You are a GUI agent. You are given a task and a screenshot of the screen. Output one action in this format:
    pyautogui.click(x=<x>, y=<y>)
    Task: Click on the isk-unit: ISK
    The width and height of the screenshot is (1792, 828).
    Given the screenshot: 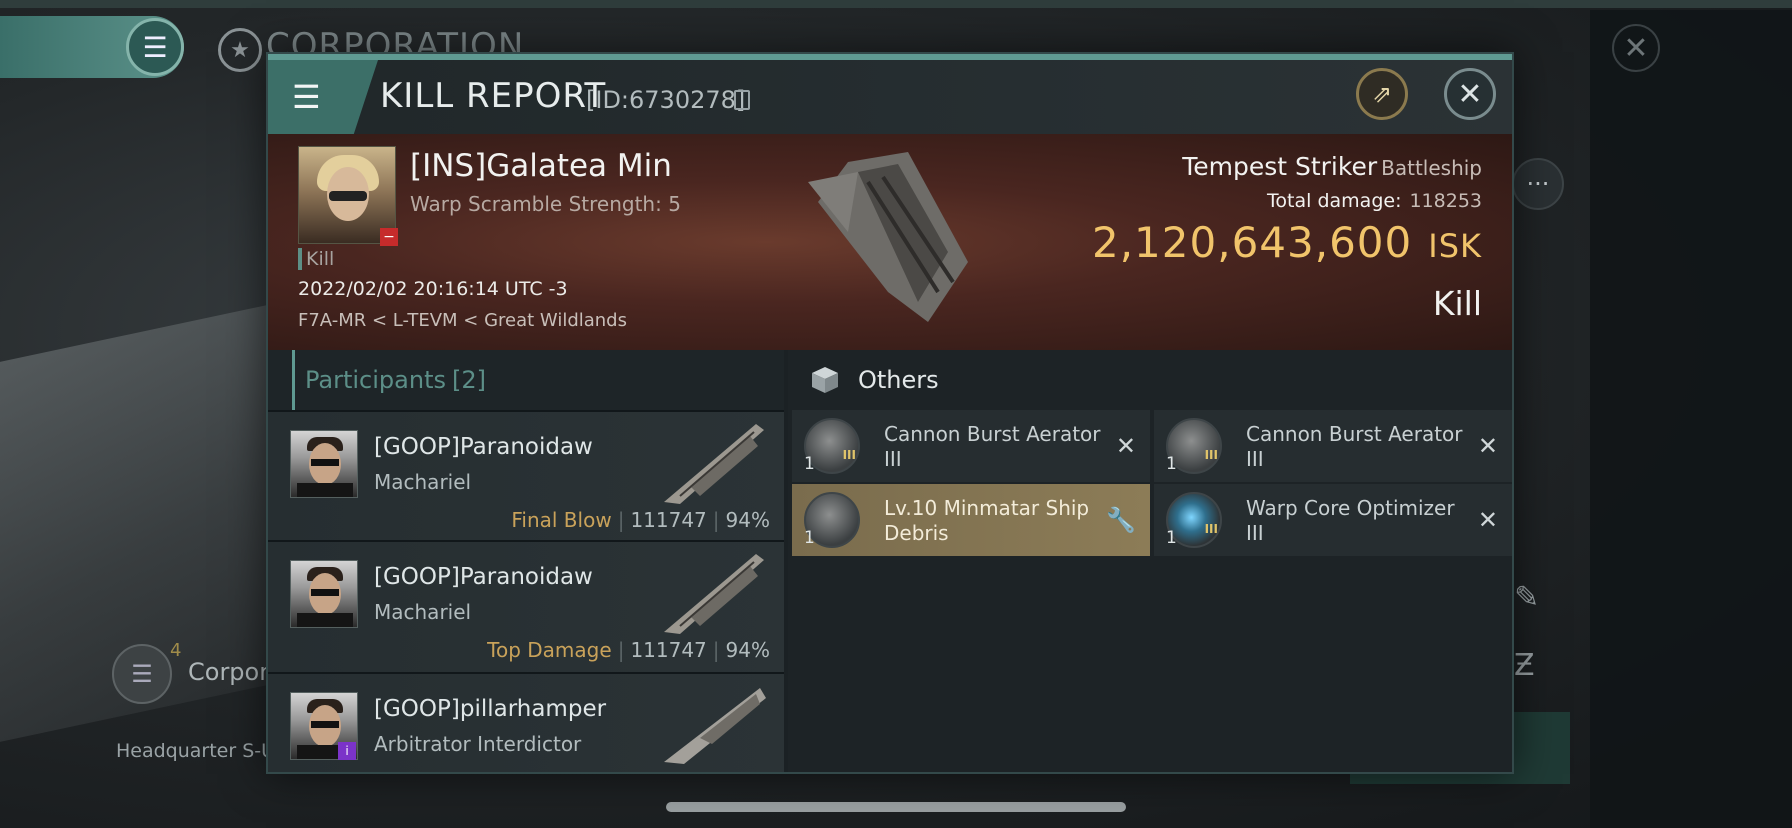 What is the action you would take?
    pyautogui.click(x=1455, y=246)
    